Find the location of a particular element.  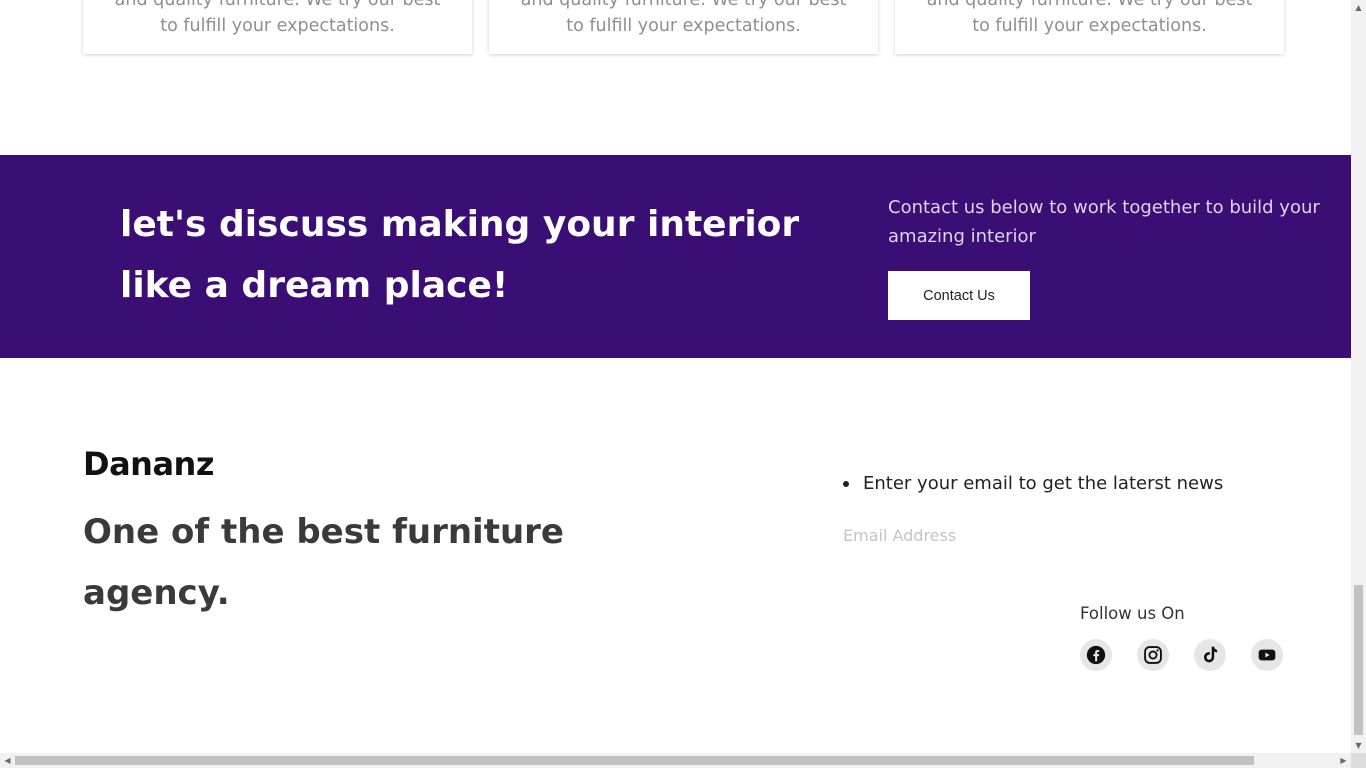

newsletter-item: Enter your email to get the laterst news is located at coordinates (1033, 484).